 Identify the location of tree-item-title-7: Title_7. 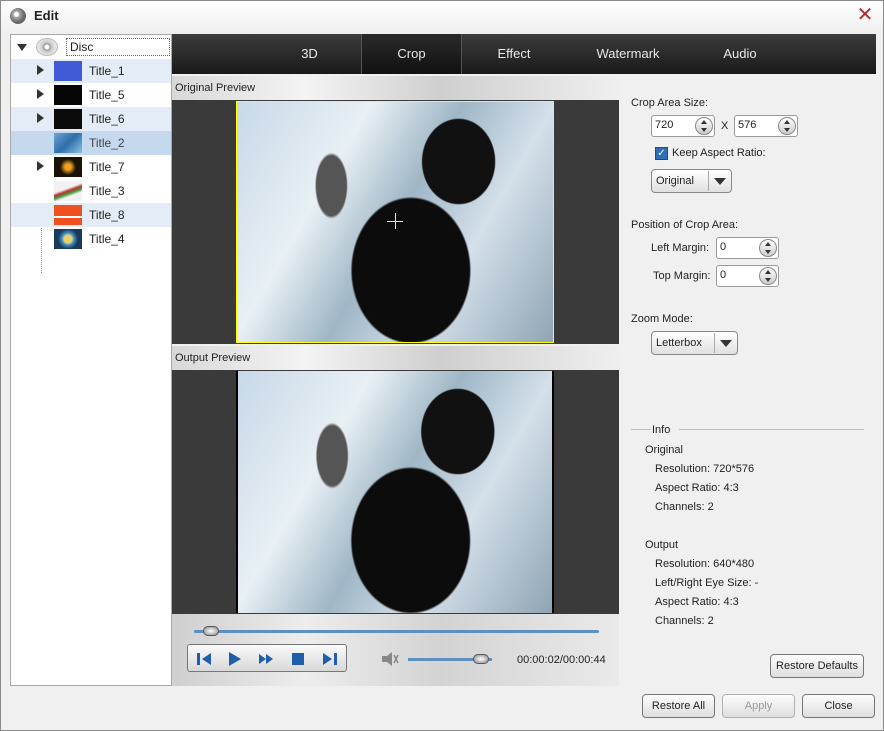
(91, 167).